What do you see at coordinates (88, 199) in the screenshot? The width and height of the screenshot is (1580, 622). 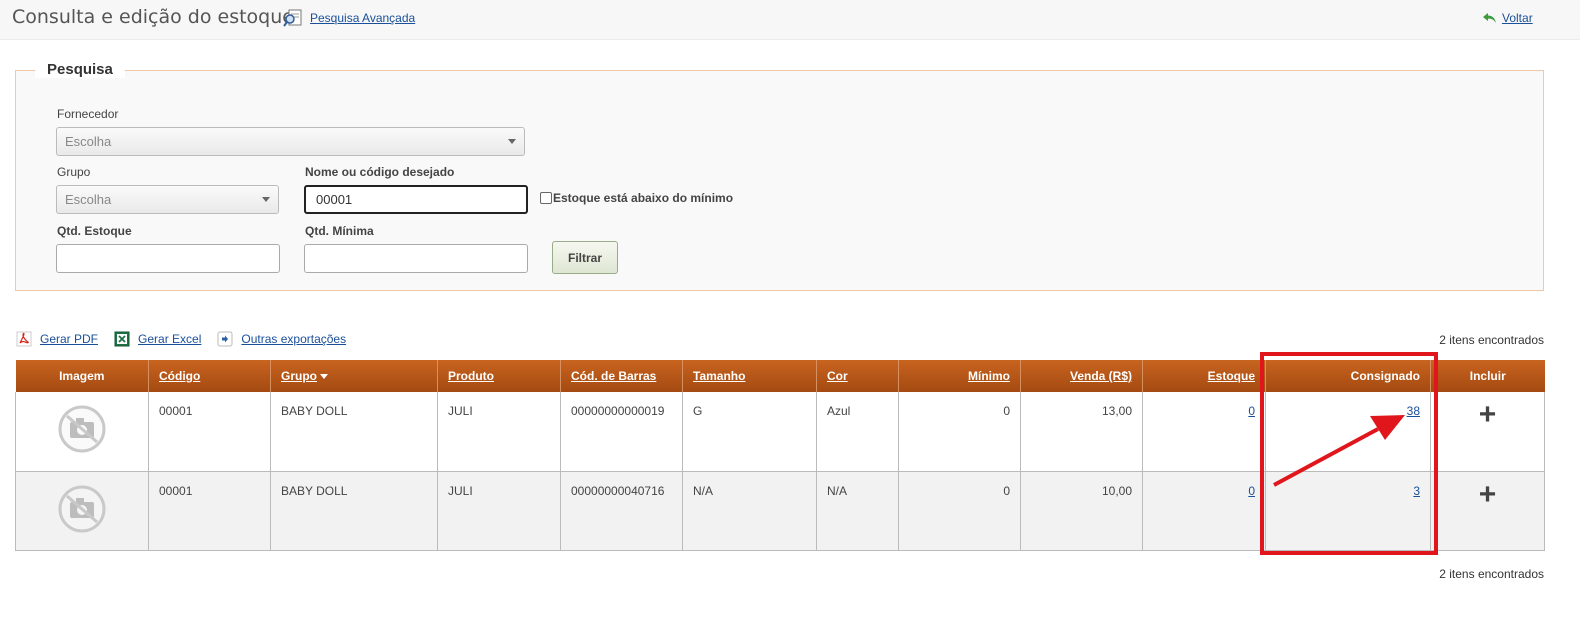 I see `grupo-value: Escolha` at bounding box center [88, 199].